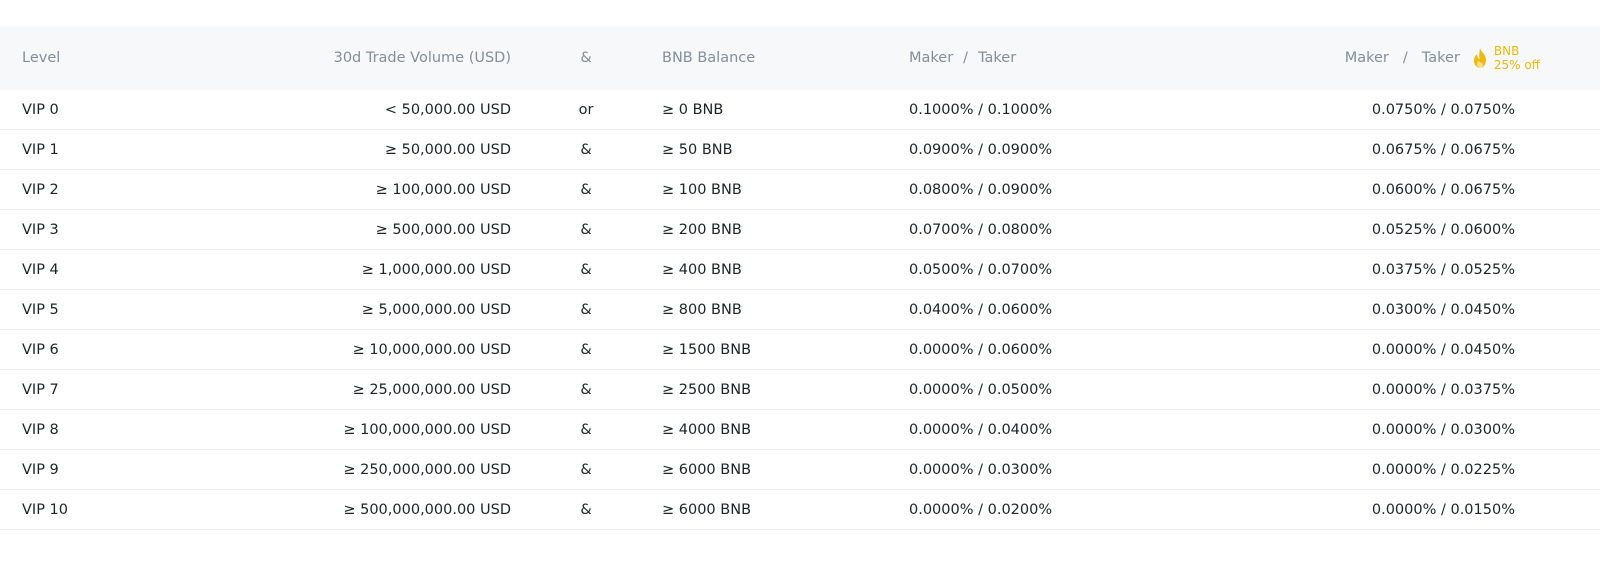 The height and width of the screenshot is (579, 1600). What do you see at coordinates (443, 229) in the screenshot?
I see `volume-cell: ≥ 500,000.00 USD` at bounding box center [443, 229].